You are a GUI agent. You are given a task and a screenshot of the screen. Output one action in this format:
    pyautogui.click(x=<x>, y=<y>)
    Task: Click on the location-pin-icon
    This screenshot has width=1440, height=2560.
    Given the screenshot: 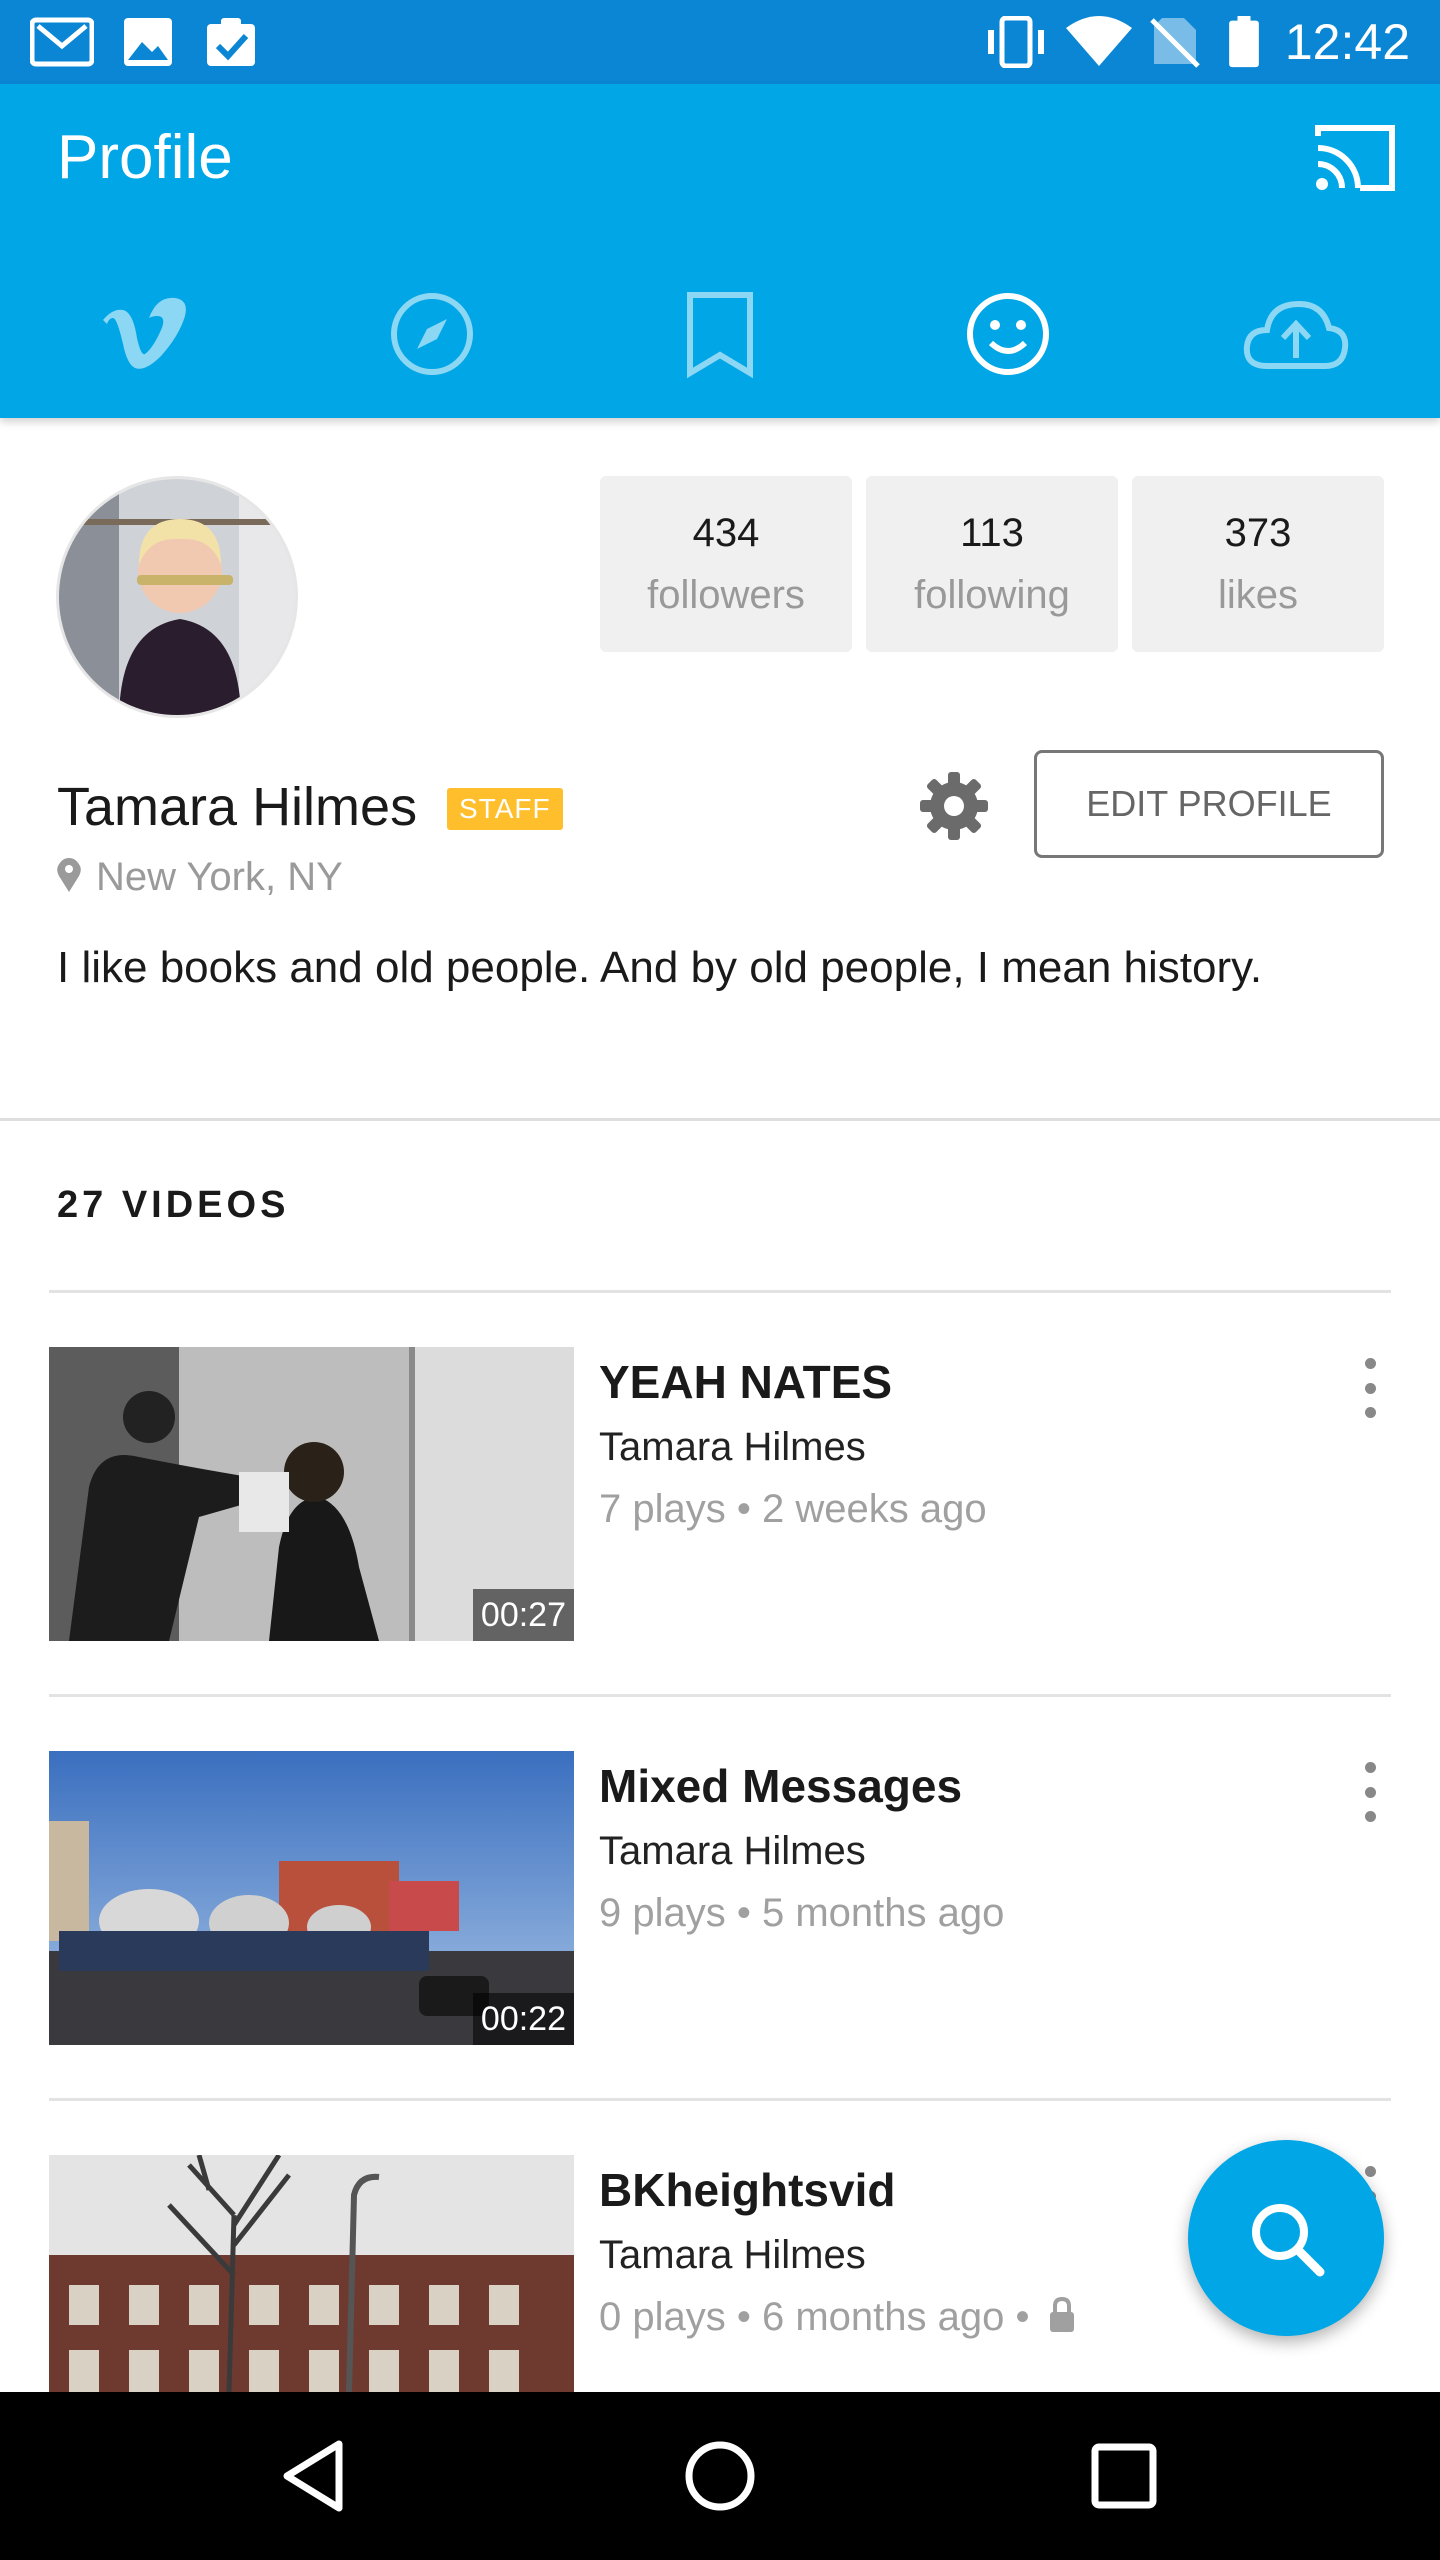 What is the action you would take?
    pyautogui.click(x=69, y=875)
    